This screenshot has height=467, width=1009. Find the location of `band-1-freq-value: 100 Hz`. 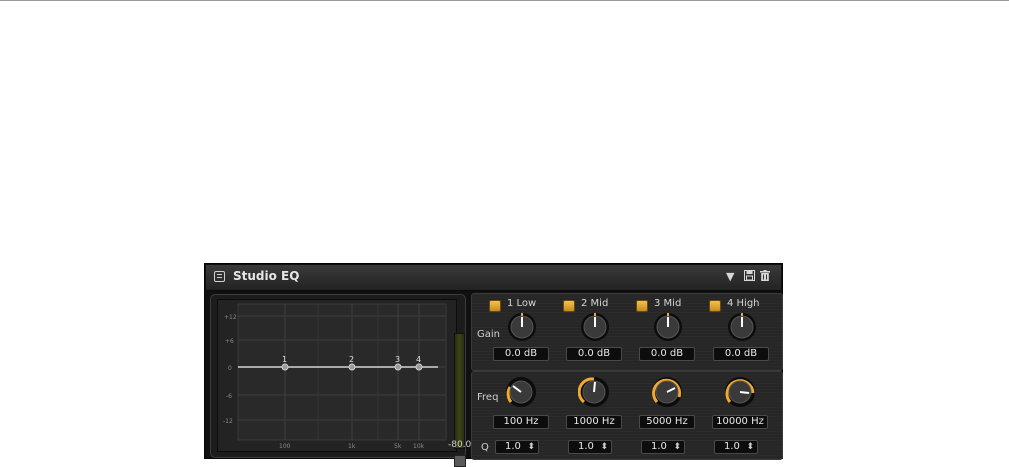

band-1-freq-value: 100 Hz is located at coordinates (521, 422).